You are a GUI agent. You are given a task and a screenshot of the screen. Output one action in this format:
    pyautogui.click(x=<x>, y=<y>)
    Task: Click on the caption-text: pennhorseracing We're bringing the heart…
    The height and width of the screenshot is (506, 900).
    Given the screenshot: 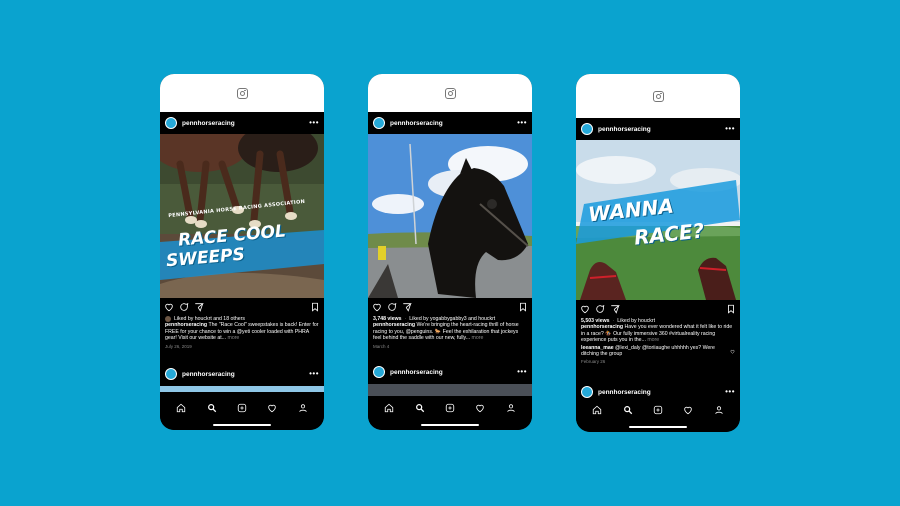 What is the action you would take?
    pyautogui.click(x=450, y=331)
    